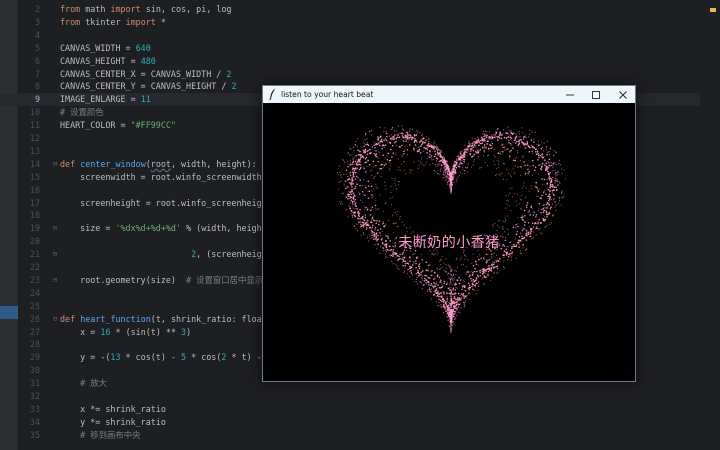  Describe the element at coordinates (34, 163) in the screenshot. I see `line-number: 14` at that location.